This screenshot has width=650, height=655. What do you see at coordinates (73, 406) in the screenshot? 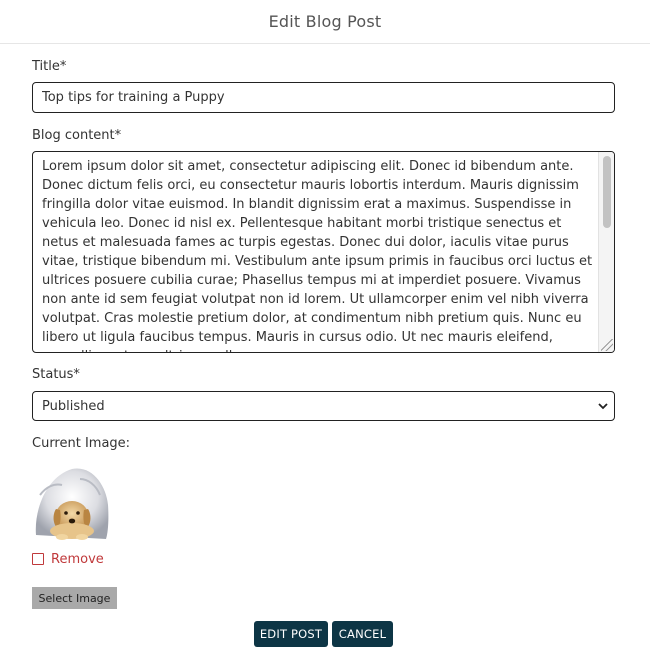
I see `status-selected-value: Published` at bounding box center [73, 406].